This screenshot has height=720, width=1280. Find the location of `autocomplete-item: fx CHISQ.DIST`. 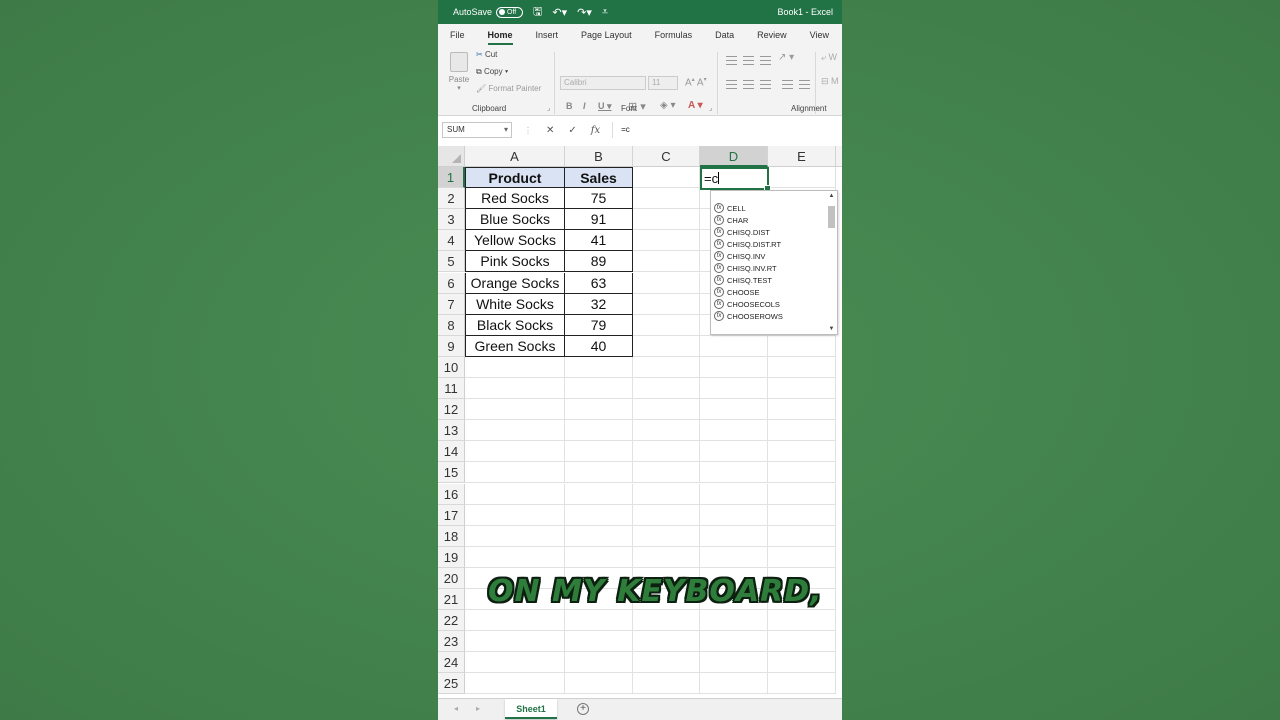

autocomplete-item: fx CHISQ.DIST is located at coordinates (748, 232).